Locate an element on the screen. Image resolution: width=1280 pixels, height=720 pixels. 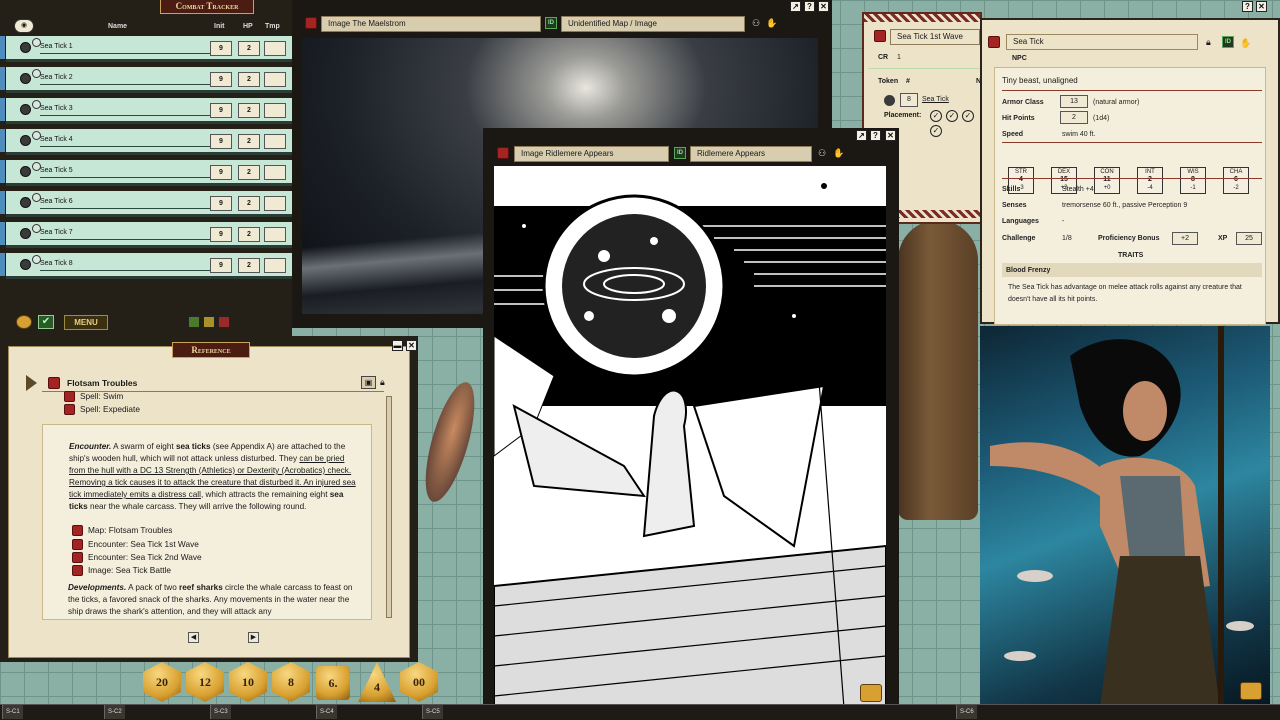
trait-name: Blood Frenzy is located at coordinates (1028, 270).